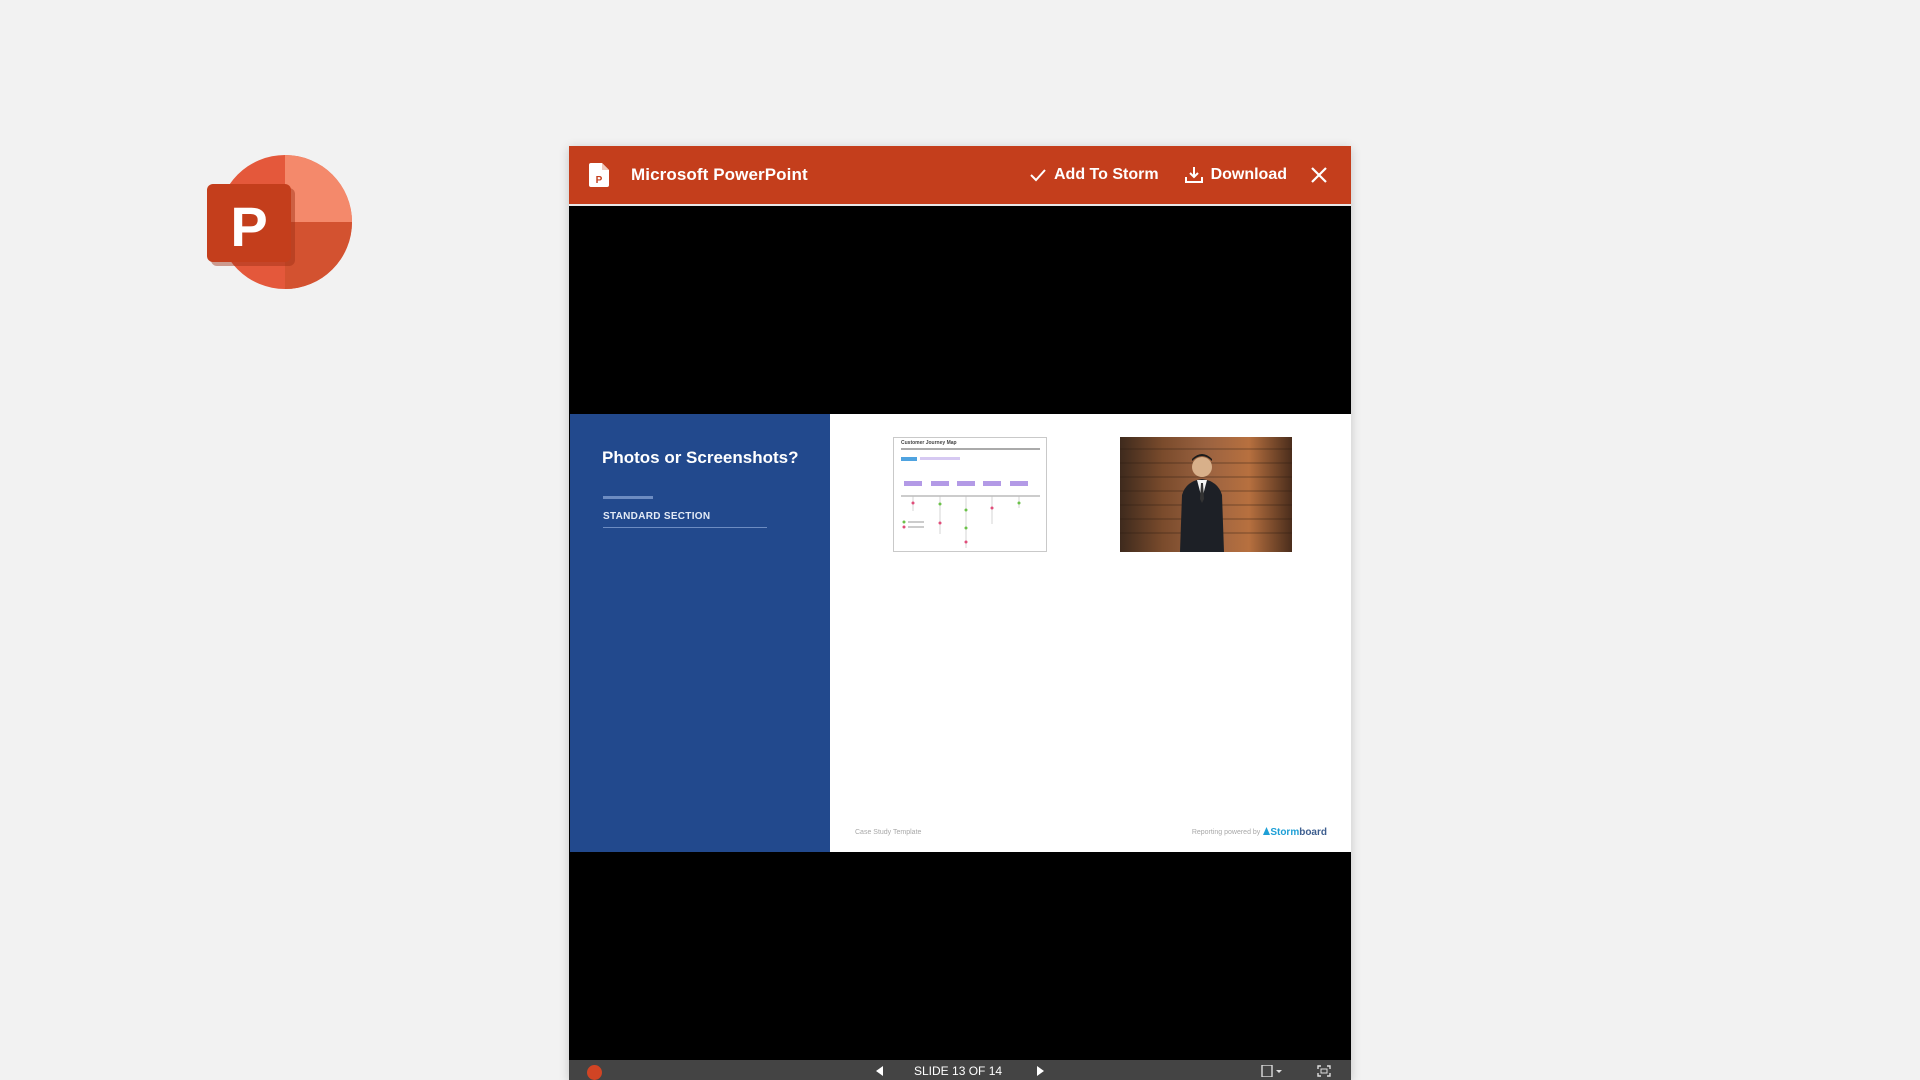 The image size is (1920, 1080). Describe the element at coordinates (1324, 1071) in the screenshot. I see `fullscreen-icon` at that location.